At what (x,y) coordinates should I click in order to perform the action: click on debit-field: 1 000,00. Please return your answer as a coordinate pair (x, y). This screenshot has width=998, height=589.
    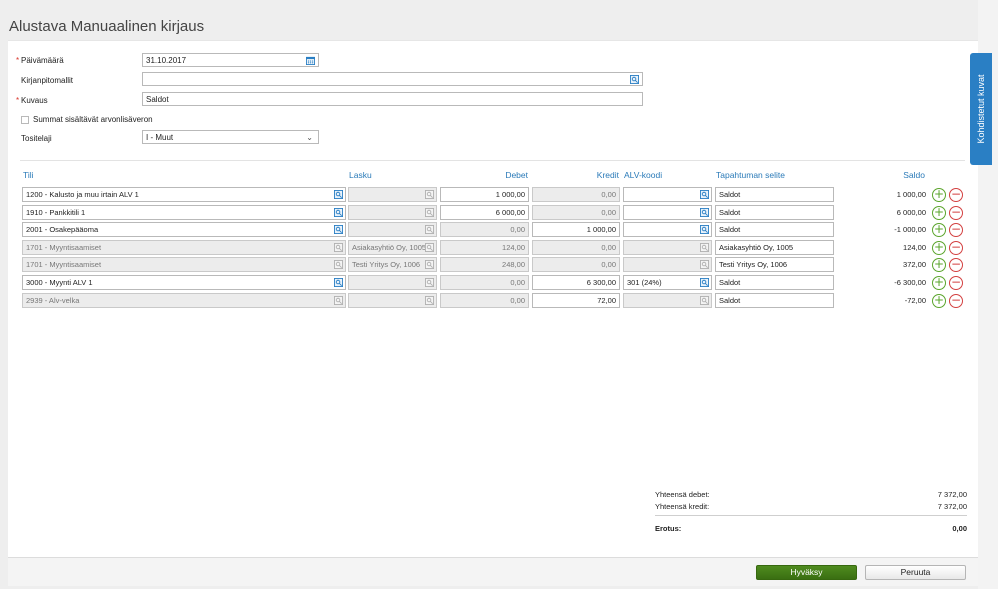
    Looking at the image, I should click on (484, 194).